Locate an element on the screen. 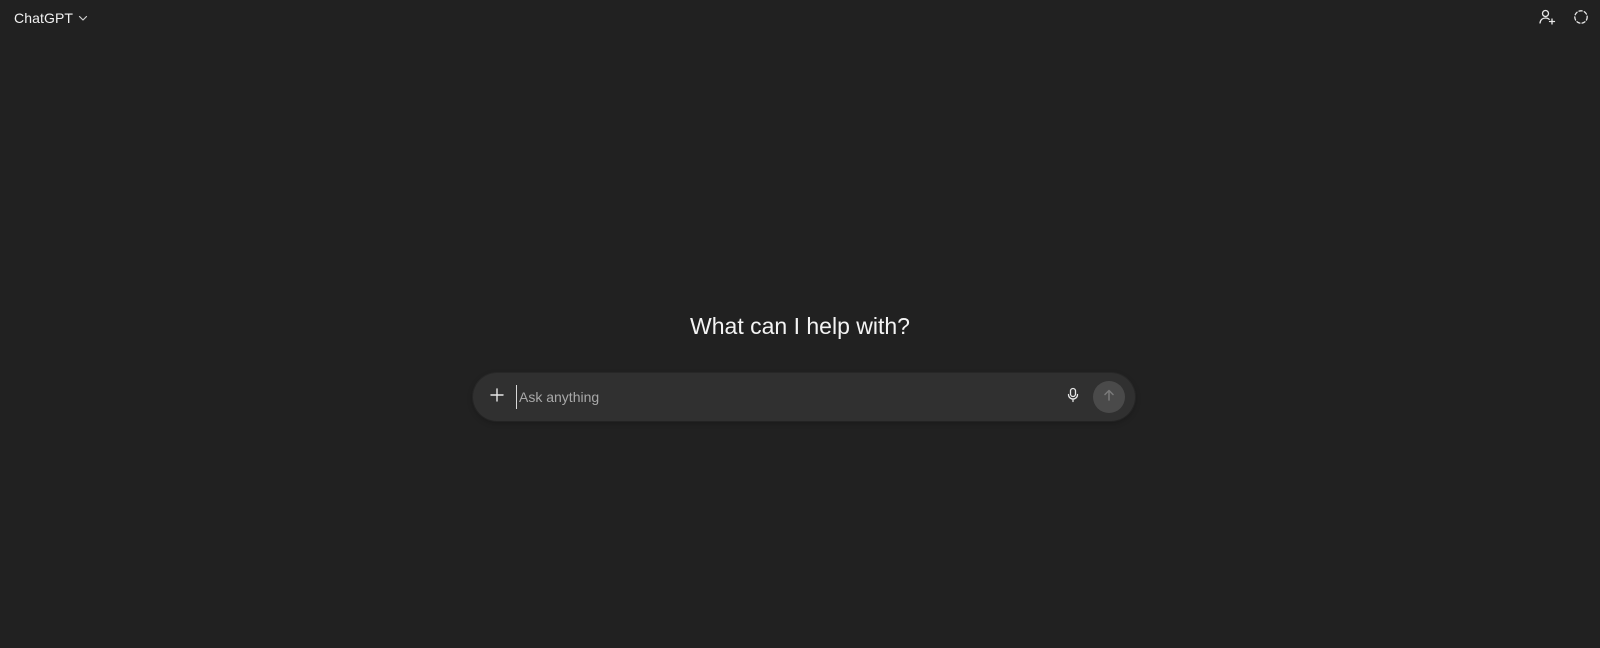 The height and width of the screenshot is (648, 1600). welcome-section: What can I help with? is located at coordinates (800, 326).